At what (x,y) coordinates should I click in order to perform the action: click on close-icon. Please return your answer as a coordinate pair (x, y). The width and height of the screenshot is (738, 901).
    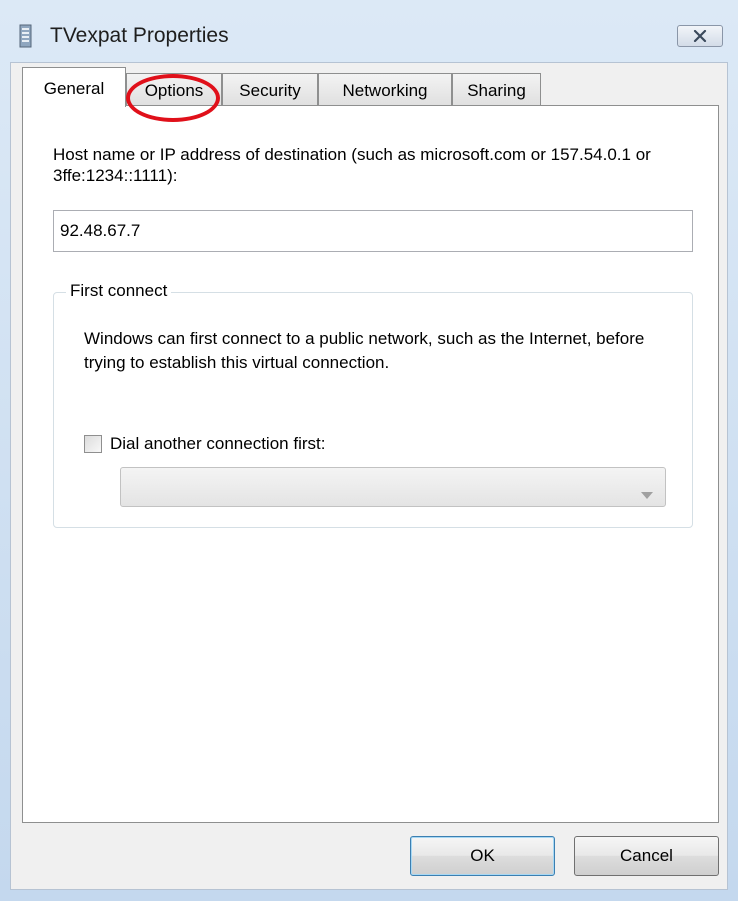
    Looking at the image, I should click on (700, 36).